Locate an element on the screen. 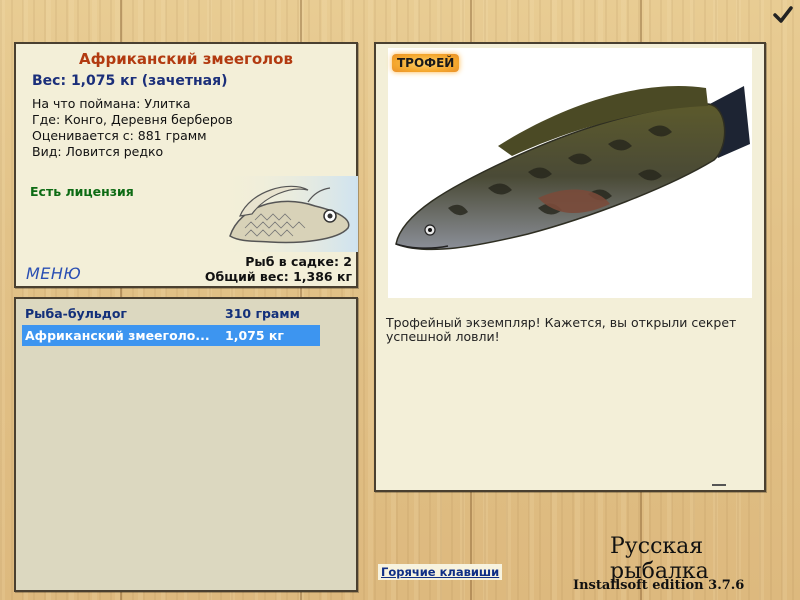  total-weight: Общий вес: 1,386 кг is located at coordinates (278, 276).